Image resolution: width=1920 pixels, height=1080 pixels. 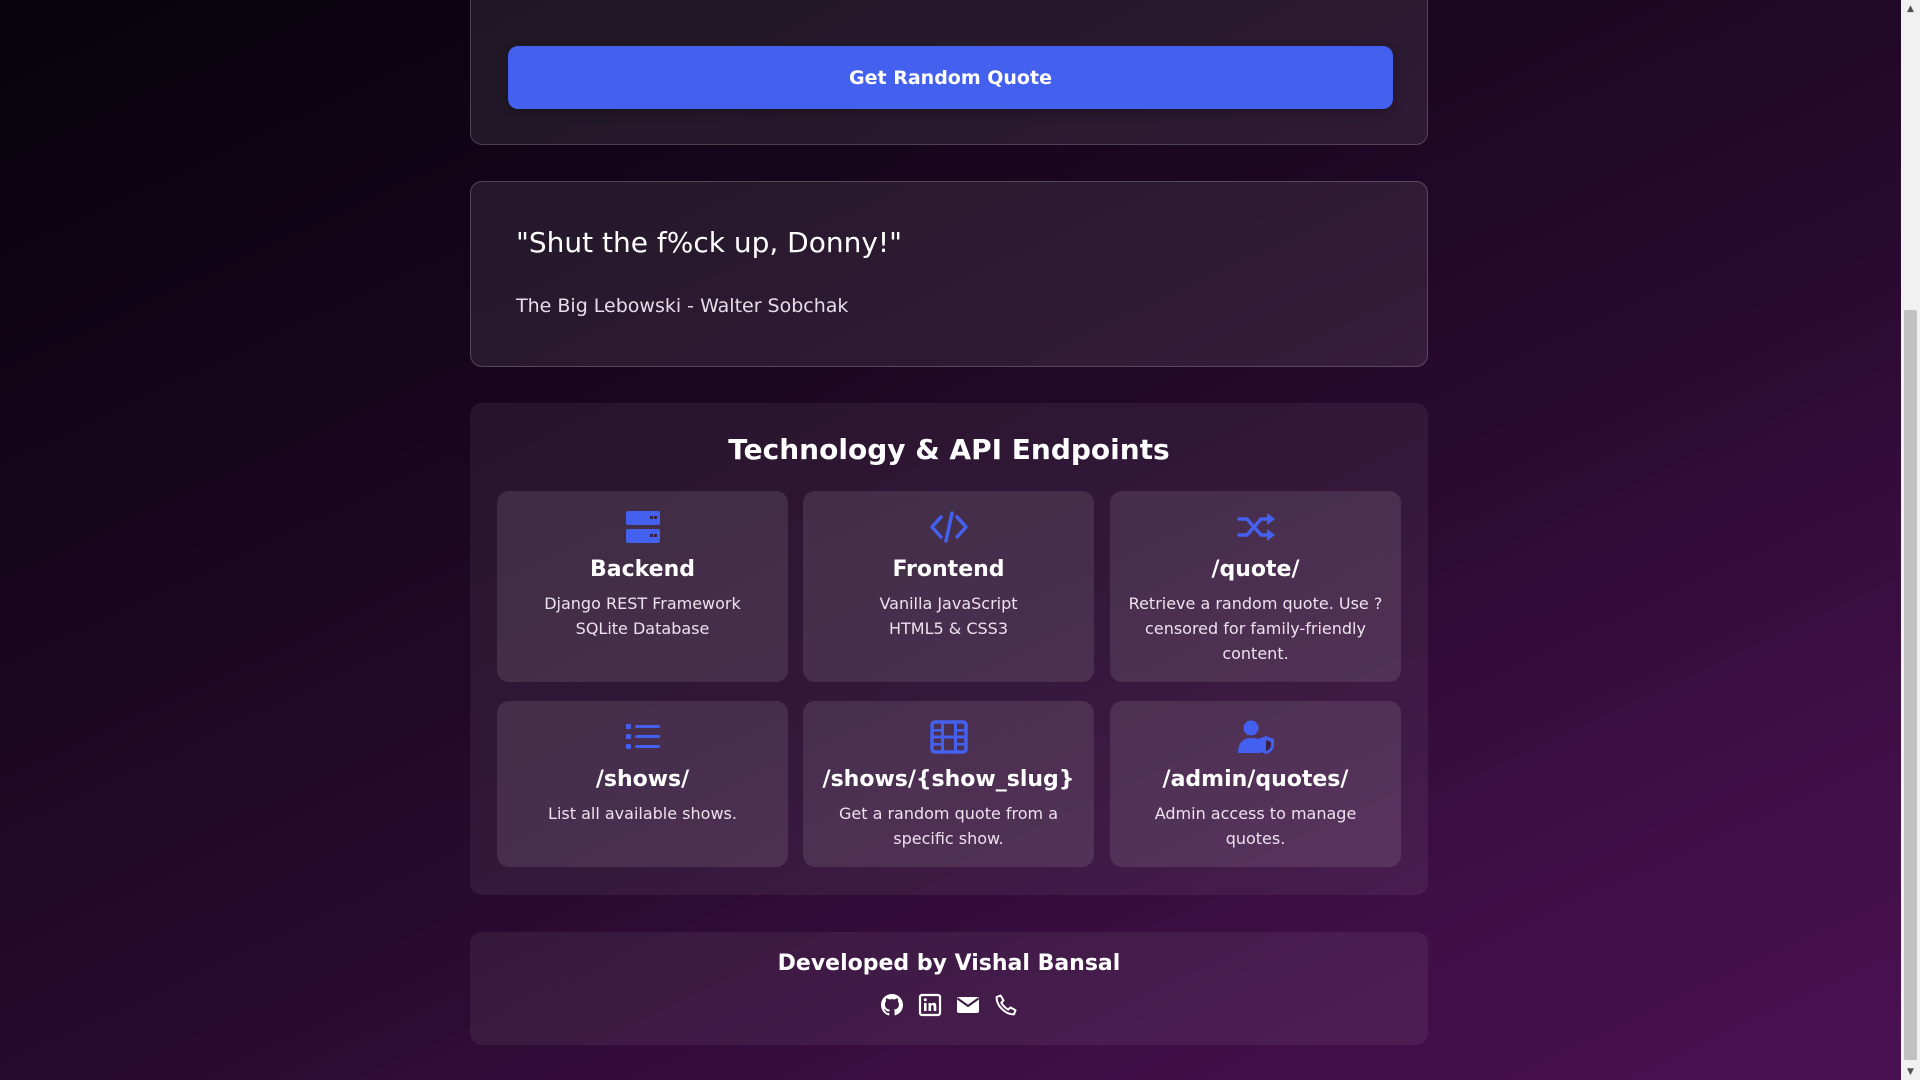 What do you see at coordinates (948, 779) in the screenshot?
I see `card-title: /shows/{show_slug}` at bounding box center [948, 779].